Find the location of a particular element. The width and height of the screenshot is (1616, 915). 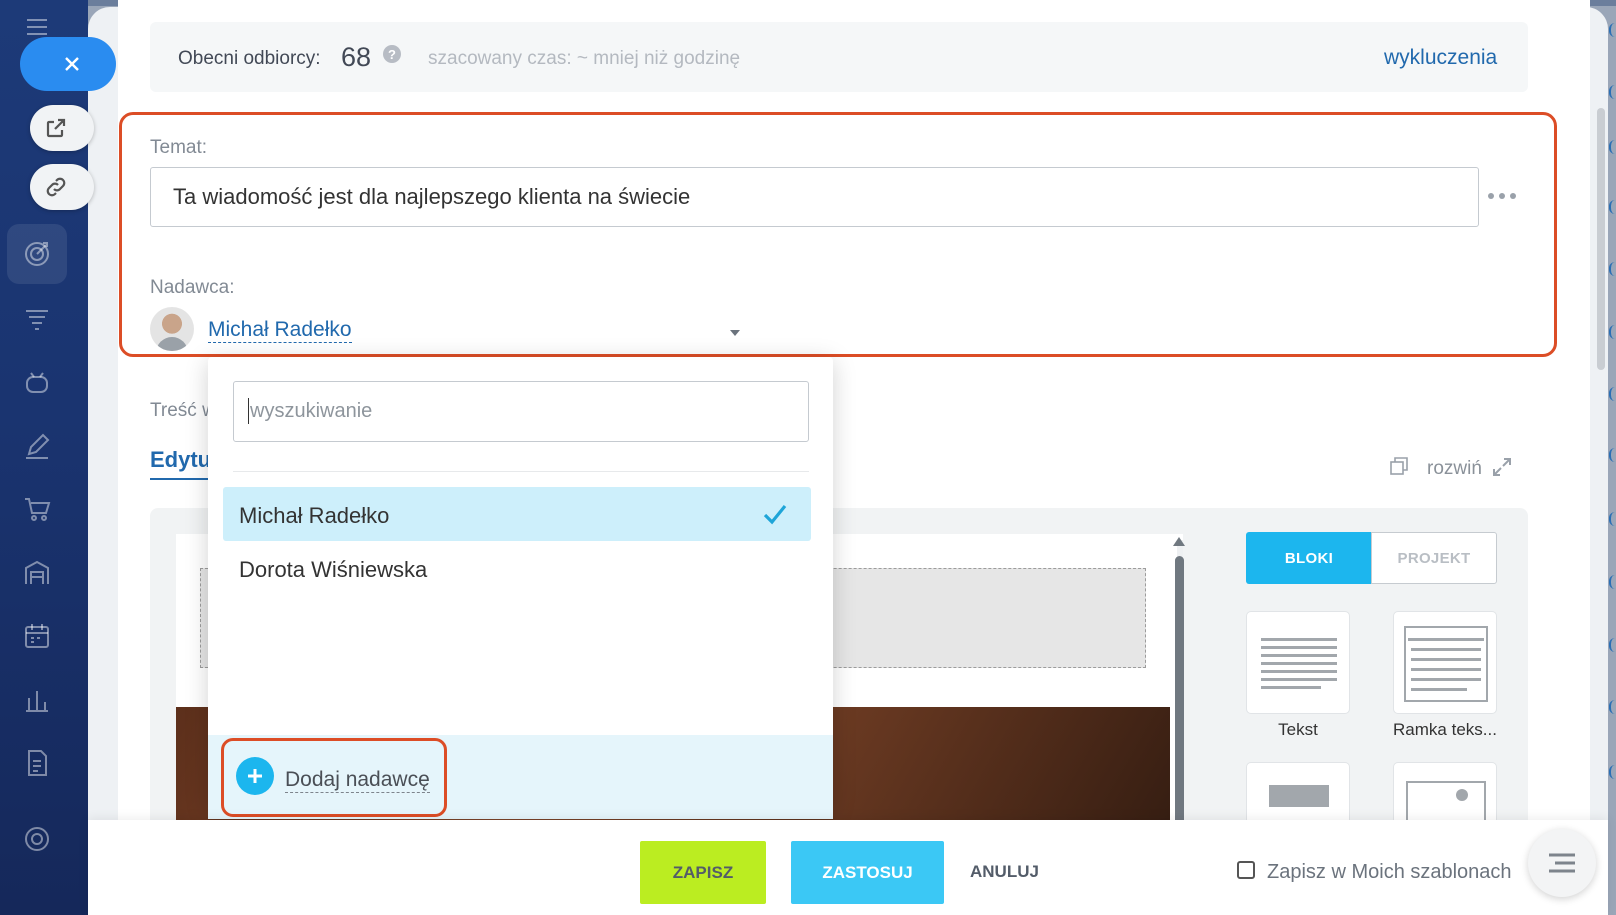

external-link-icon is located at coordinates (56, 128).